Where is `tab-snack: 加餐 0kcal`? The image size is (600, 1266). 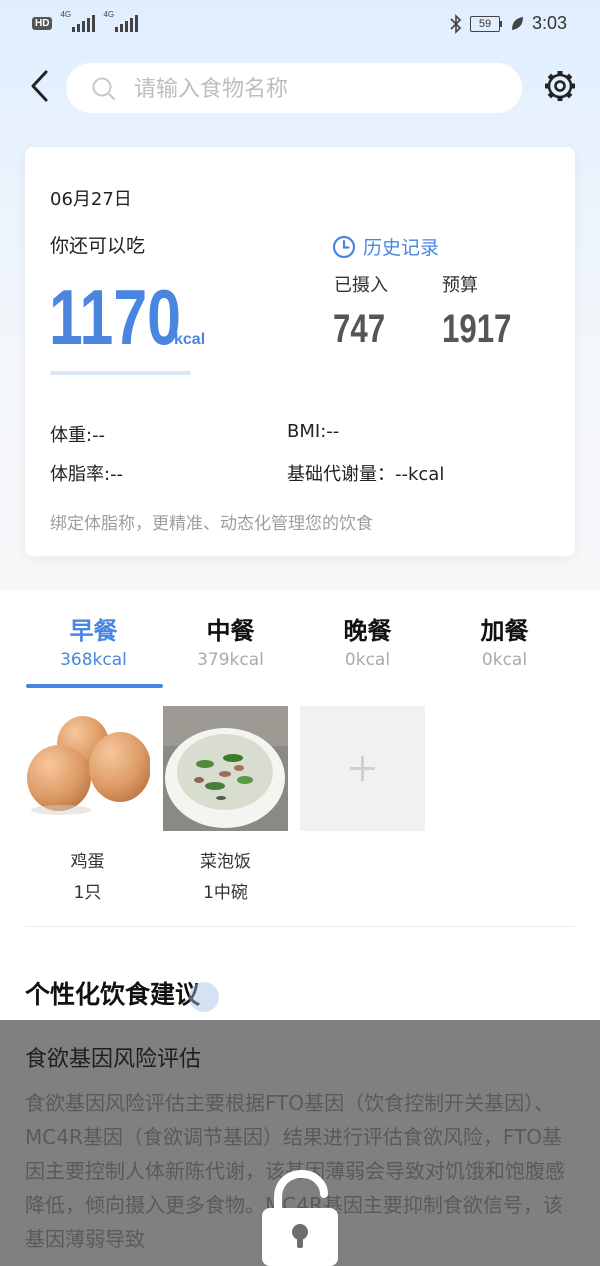 tab-snack: 加餐 0kcal is located at coordinates (504, 642).